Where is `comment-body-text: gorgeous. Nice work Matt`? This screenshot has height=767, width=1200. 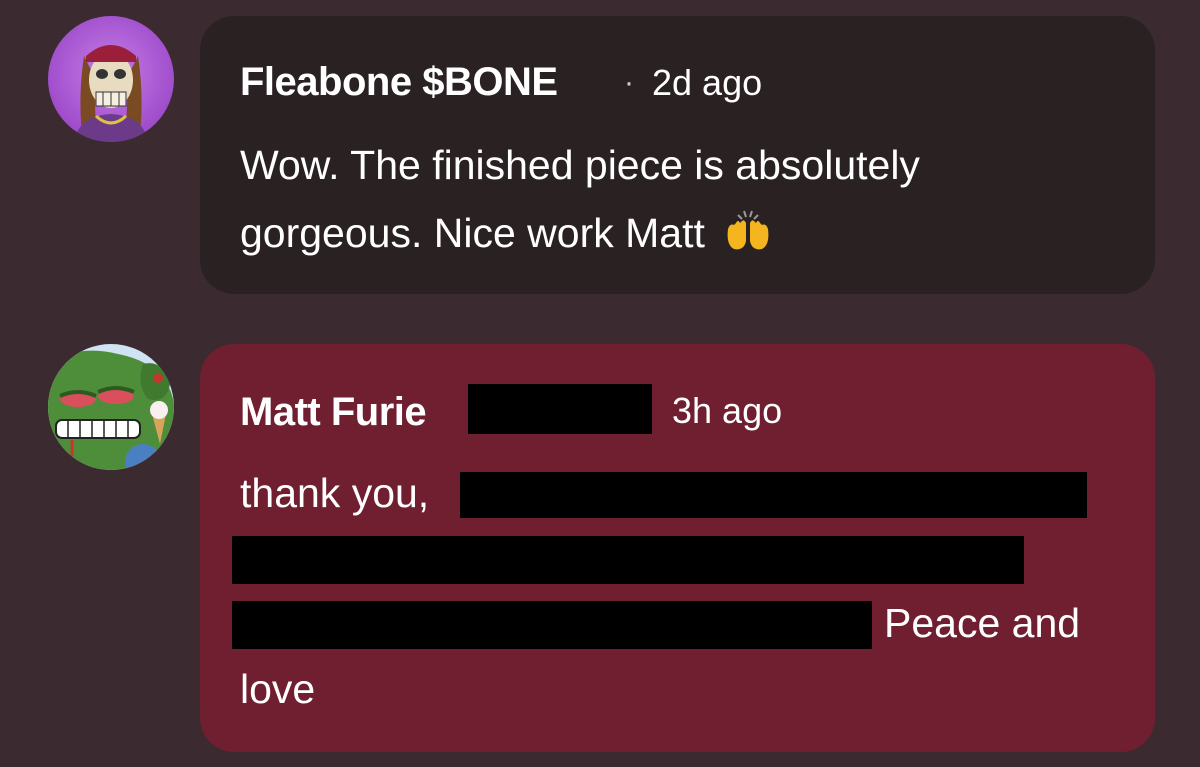 comment-body-text: gorgeous. Nice work Matt is located at coordinates (472, 233).